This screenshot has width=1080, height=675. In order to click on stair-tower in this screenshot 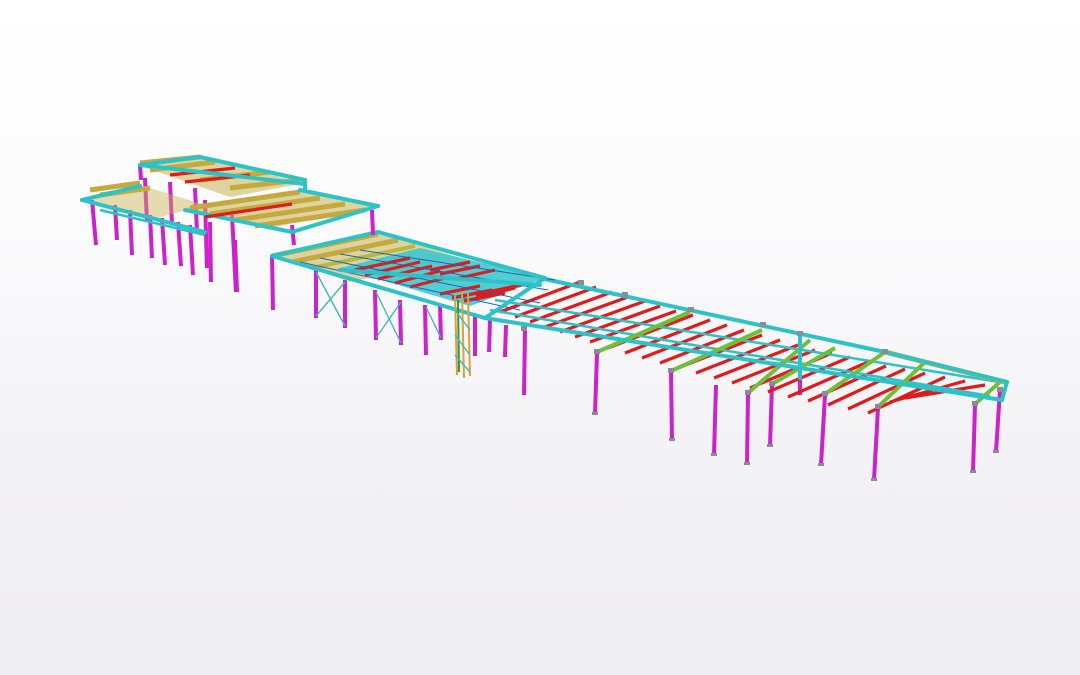, I will do `click(462, 335)`.